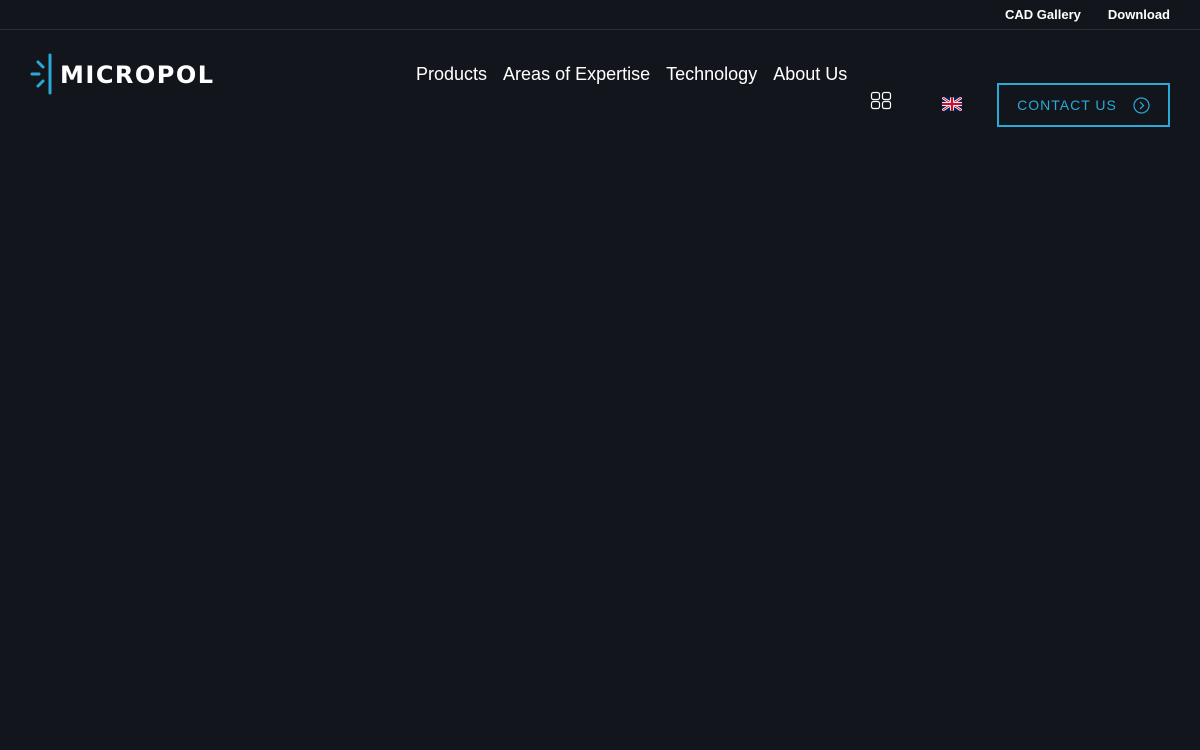 This screenshot has height=750, width=1200. What do you see at coordinates (1141, 105) in the screenshot?
I see `circle-arrow-right-icon` at bounding box center [1141, 105].